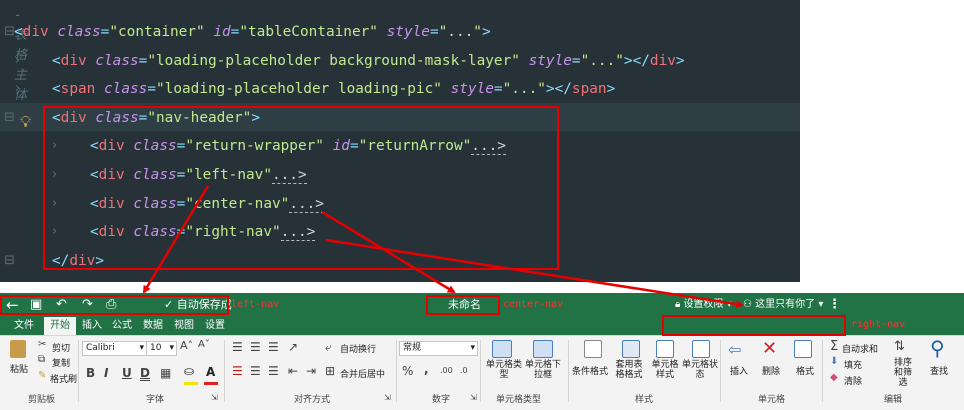 The image size is (964, 410). What do you see at coordinates (106, 373) in the screenshot?
I see `italic-button: I` at bounding box center [106, 373].